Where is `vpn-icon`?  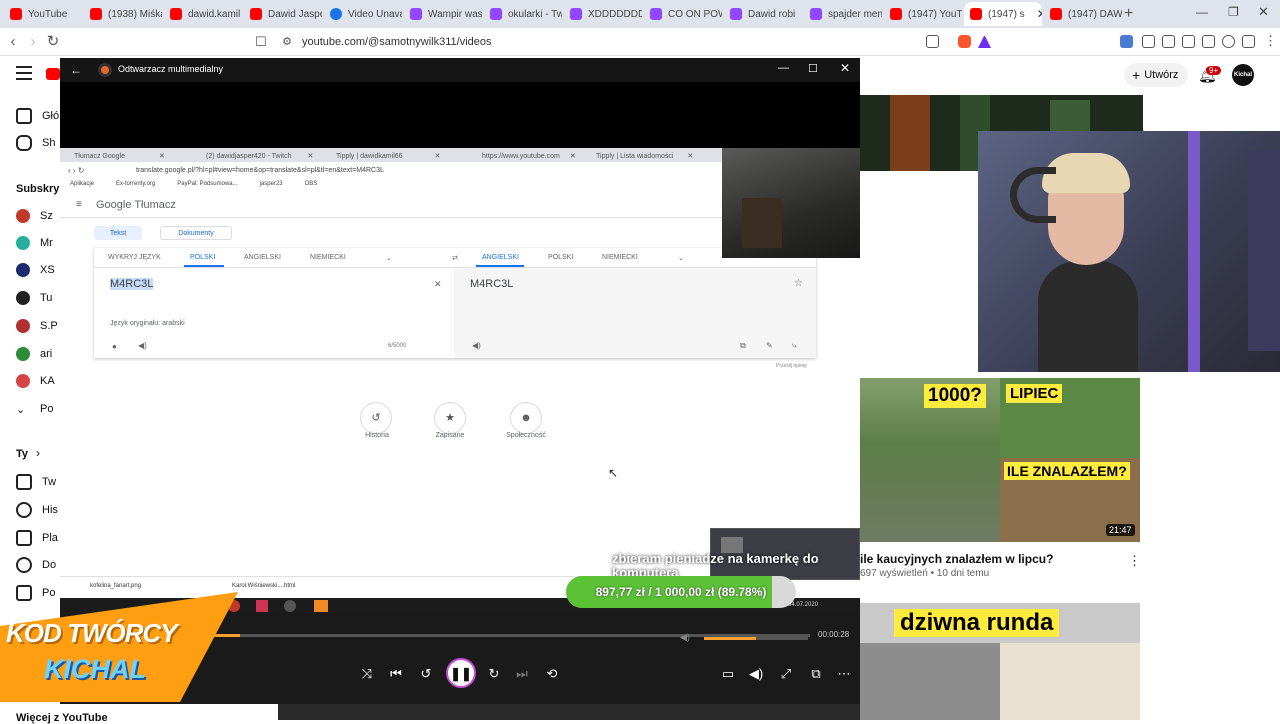
vpn-icon is located at coordinates (1248, 41).